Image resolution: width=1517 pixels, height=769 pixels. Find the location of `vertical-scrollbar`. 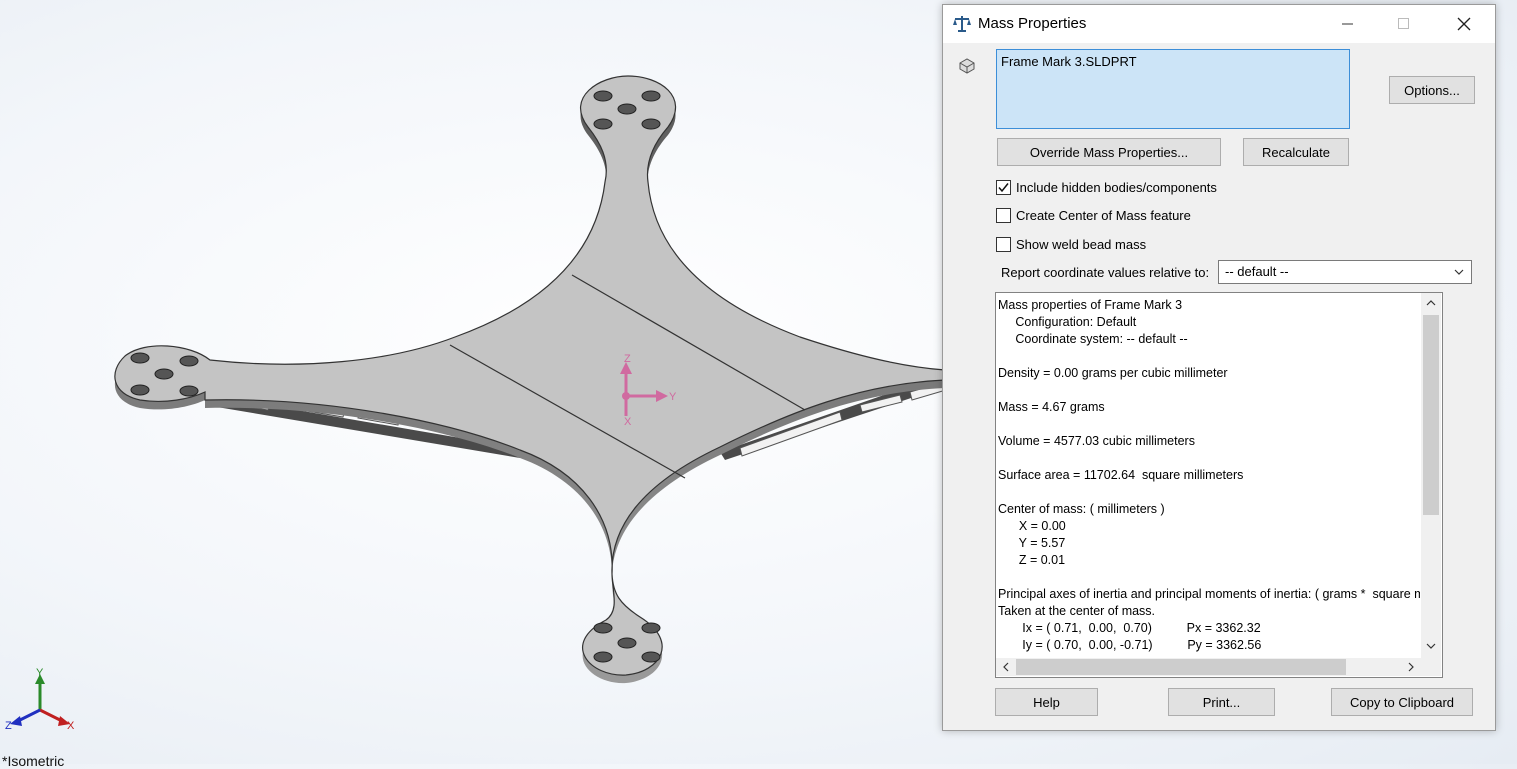

vertical-scrollbar is located at coordinates (1431, 475).